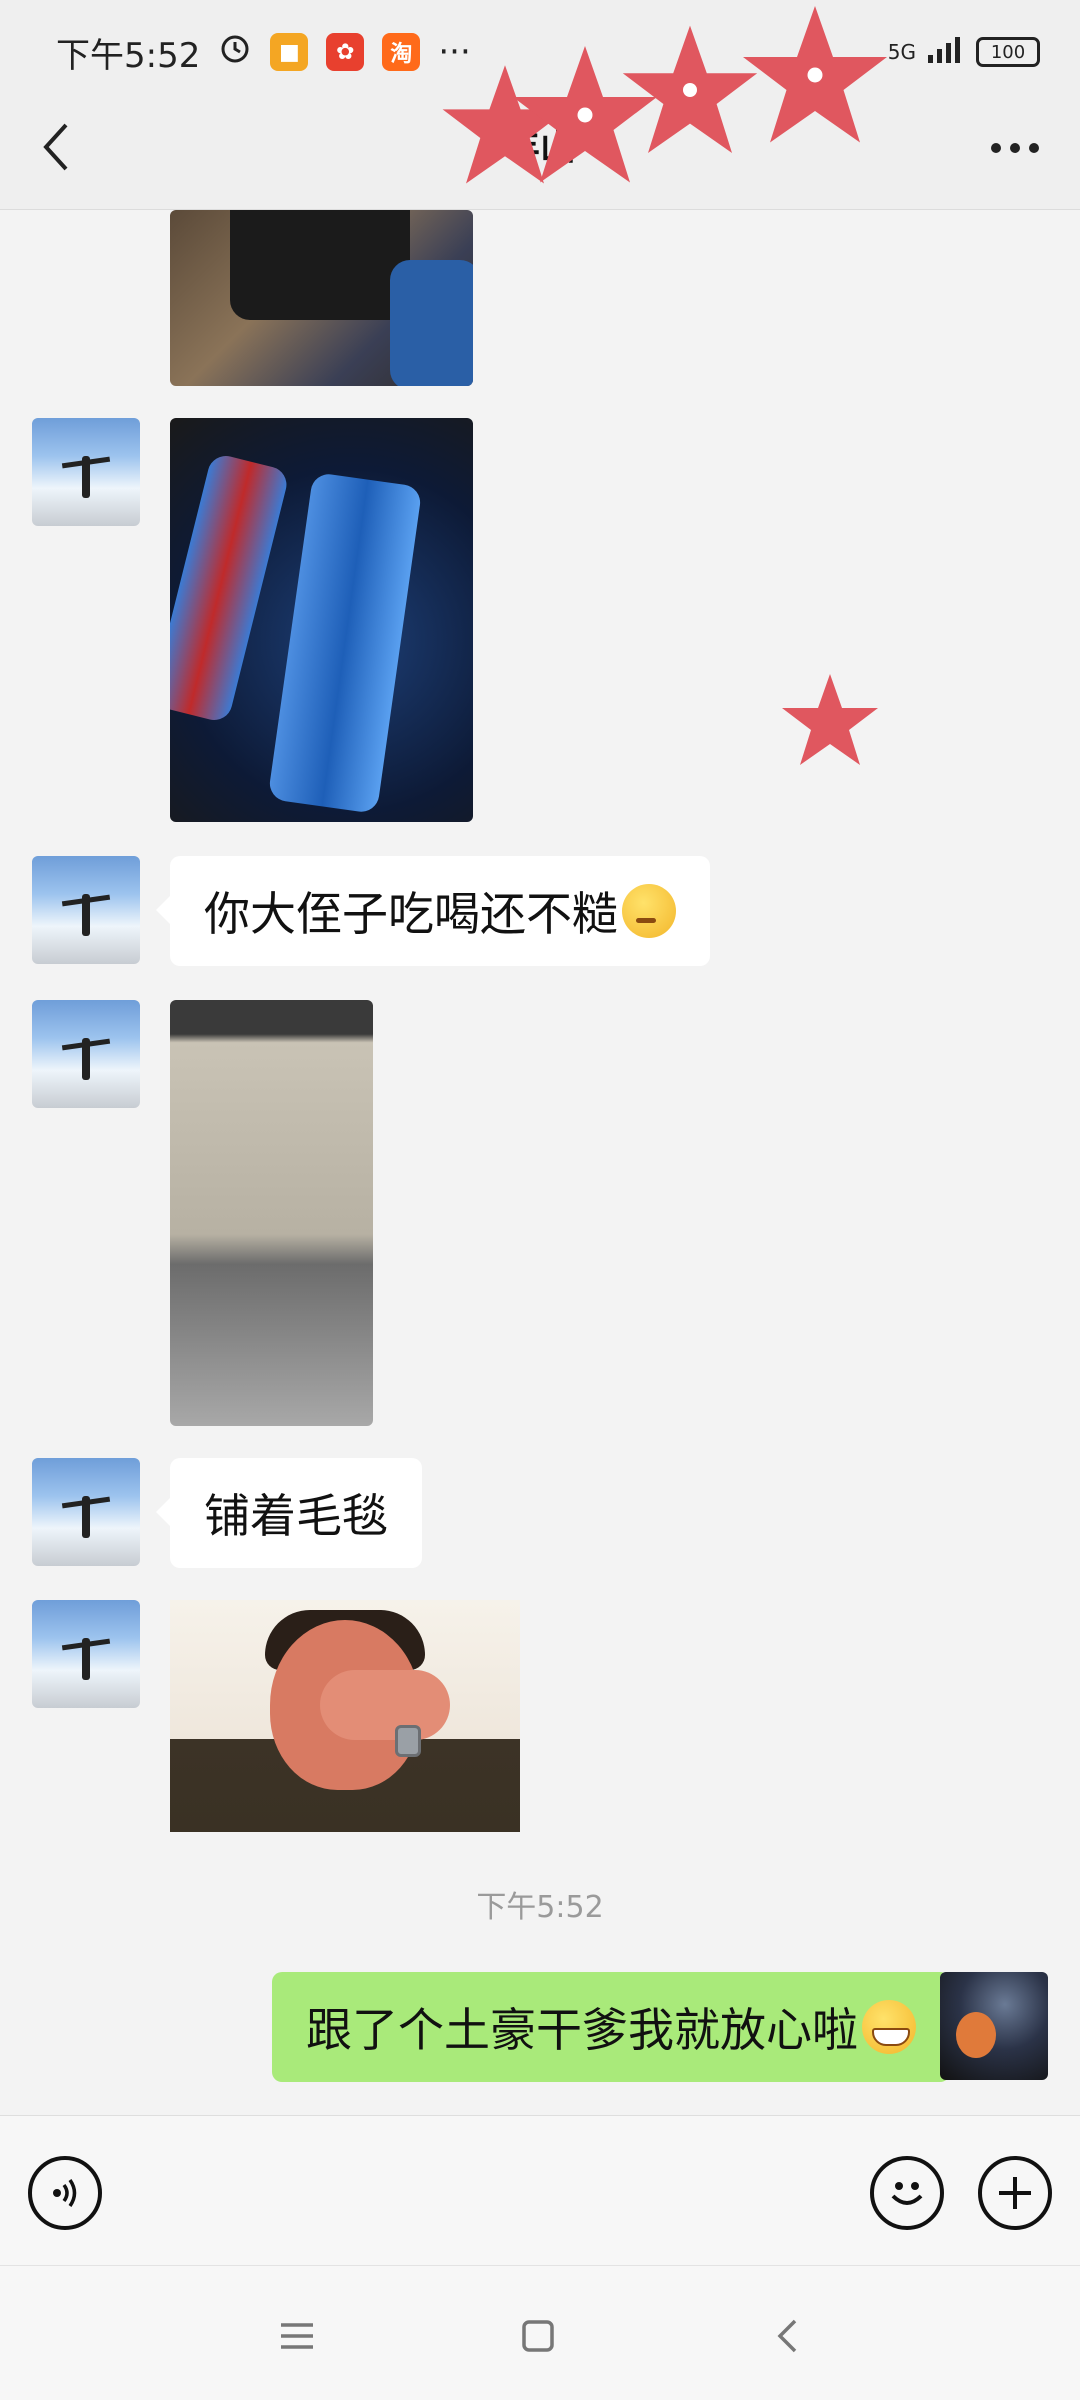  I want to click on my-message-bubble: 跟了个土豪干爹我就放心啦, so click(618, 2027).